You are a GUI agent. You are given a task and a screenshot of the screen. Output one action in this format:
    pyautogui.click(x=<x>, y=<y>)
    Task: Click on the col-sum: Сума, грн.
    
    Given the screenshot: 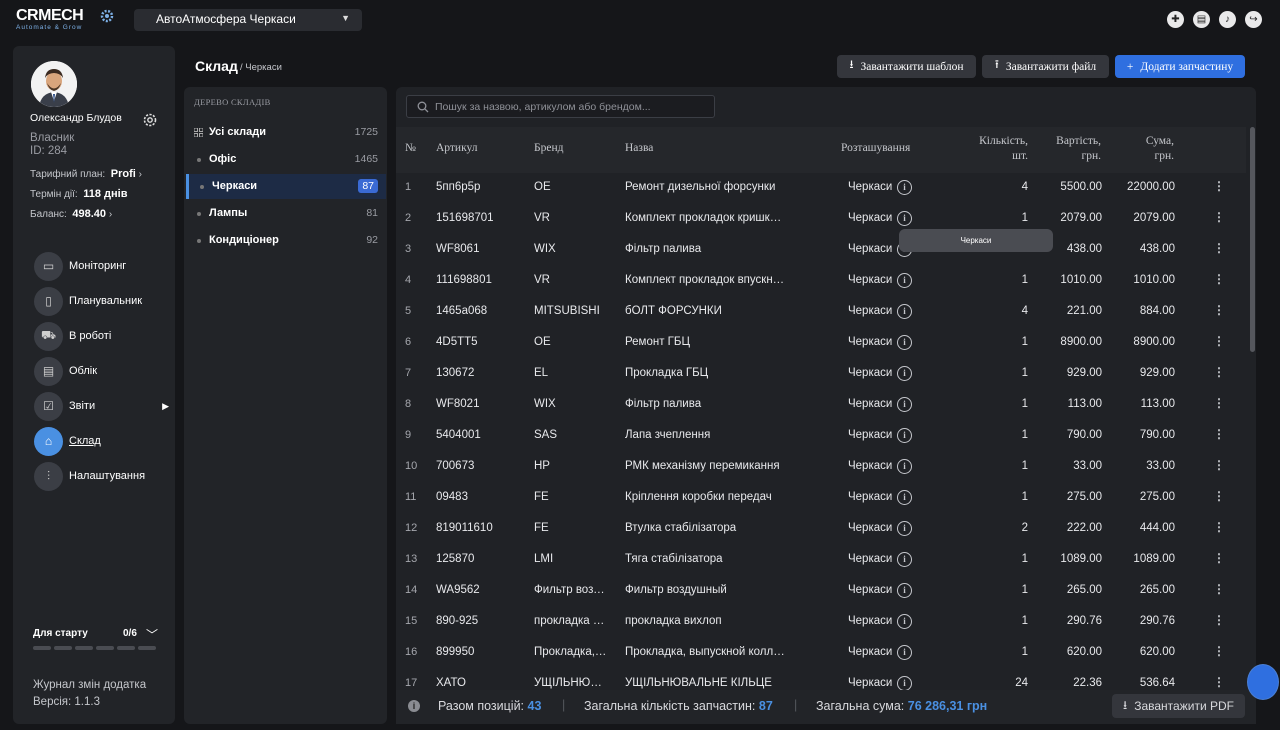 What is the action you would take?
    pyautogui.click(x=1140, y=149)
    